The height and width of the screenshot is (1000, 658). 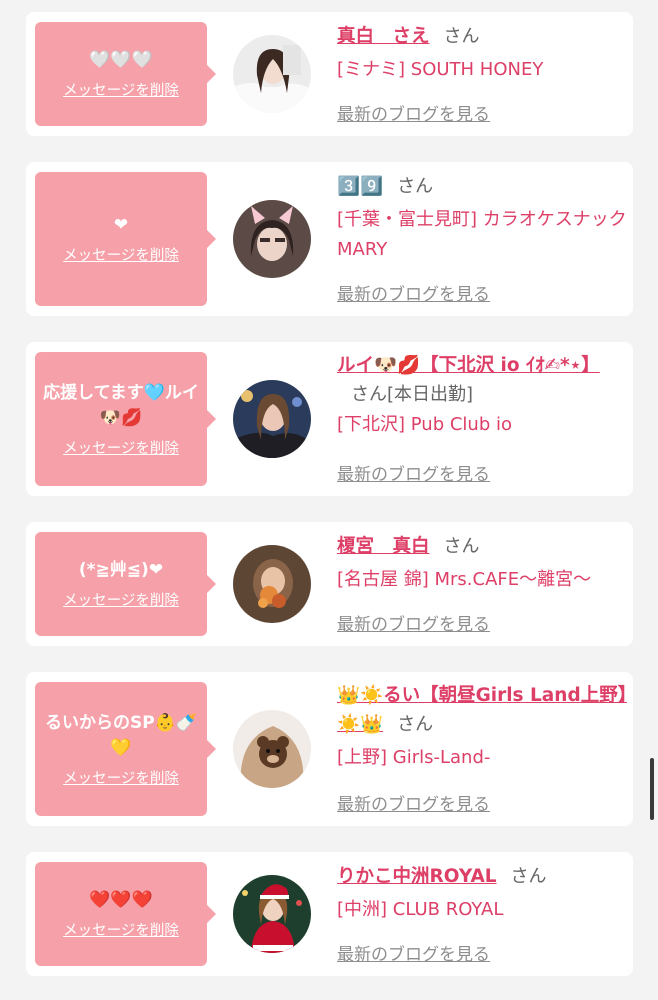 What do you see at coordinates (424, 424) in the screenshot?
I see `shop-name: [下北沢] Pub Club io` at bounding box center [424, 424].